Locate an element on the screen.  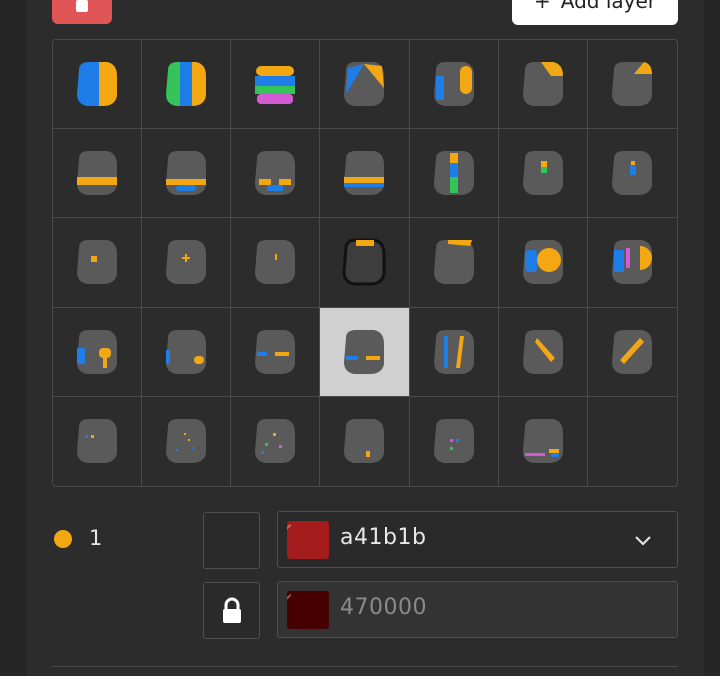
layer-preview-box is located at coordinates (231, 540).